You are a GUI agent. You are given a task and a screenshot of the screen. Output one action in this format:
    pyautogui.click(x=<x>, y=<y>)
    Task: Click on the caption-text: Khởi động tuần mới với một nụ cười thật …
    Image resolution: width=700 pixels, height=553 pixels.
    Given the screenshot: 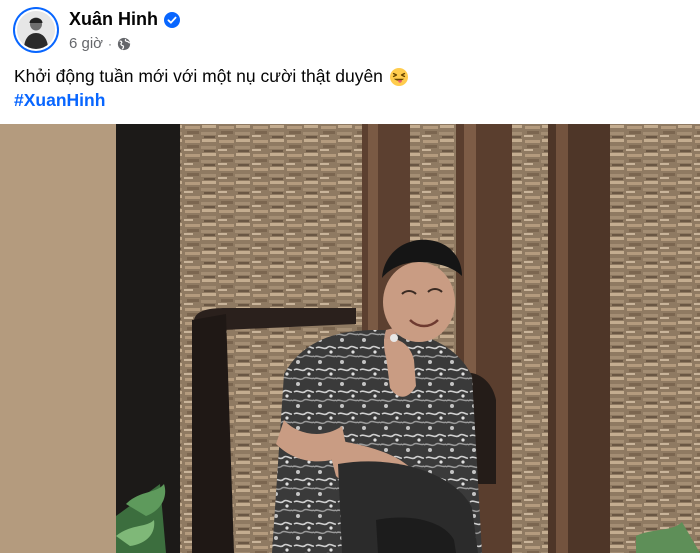 What is the action you would take?
    pyautogui.click(x=198, y=76)
    